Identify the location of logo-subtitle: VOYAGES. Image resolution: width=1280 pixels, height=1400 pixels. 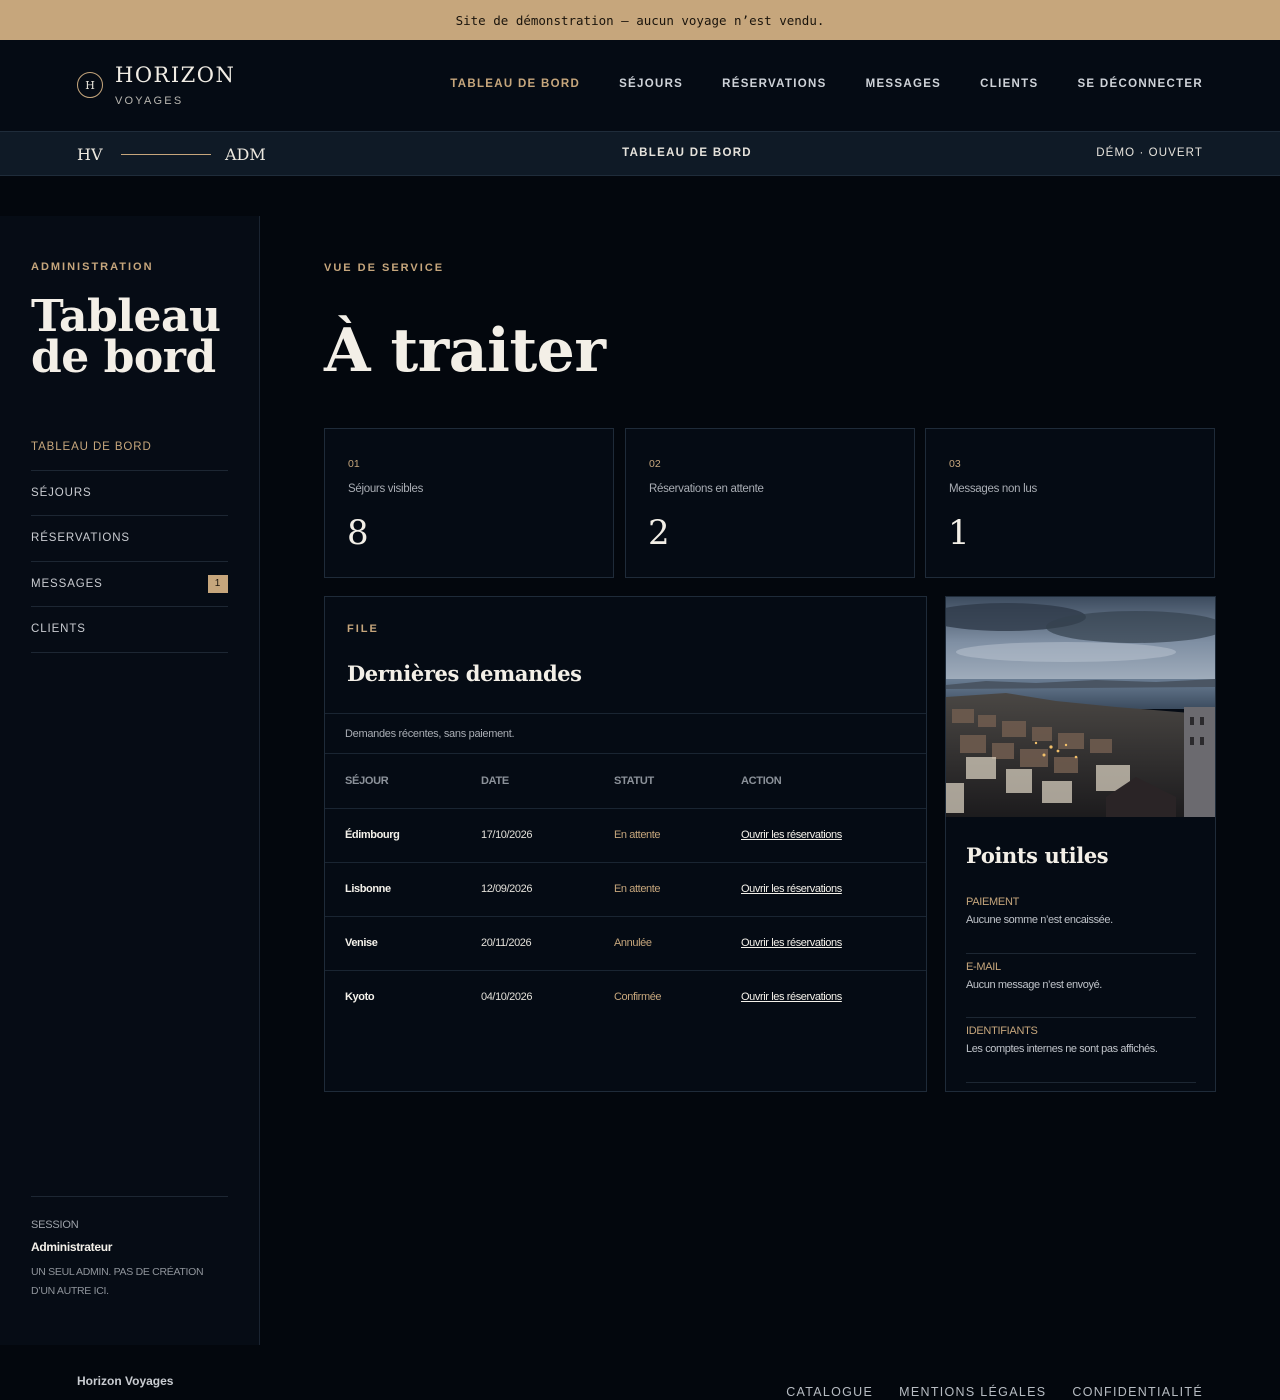
(149, 101).